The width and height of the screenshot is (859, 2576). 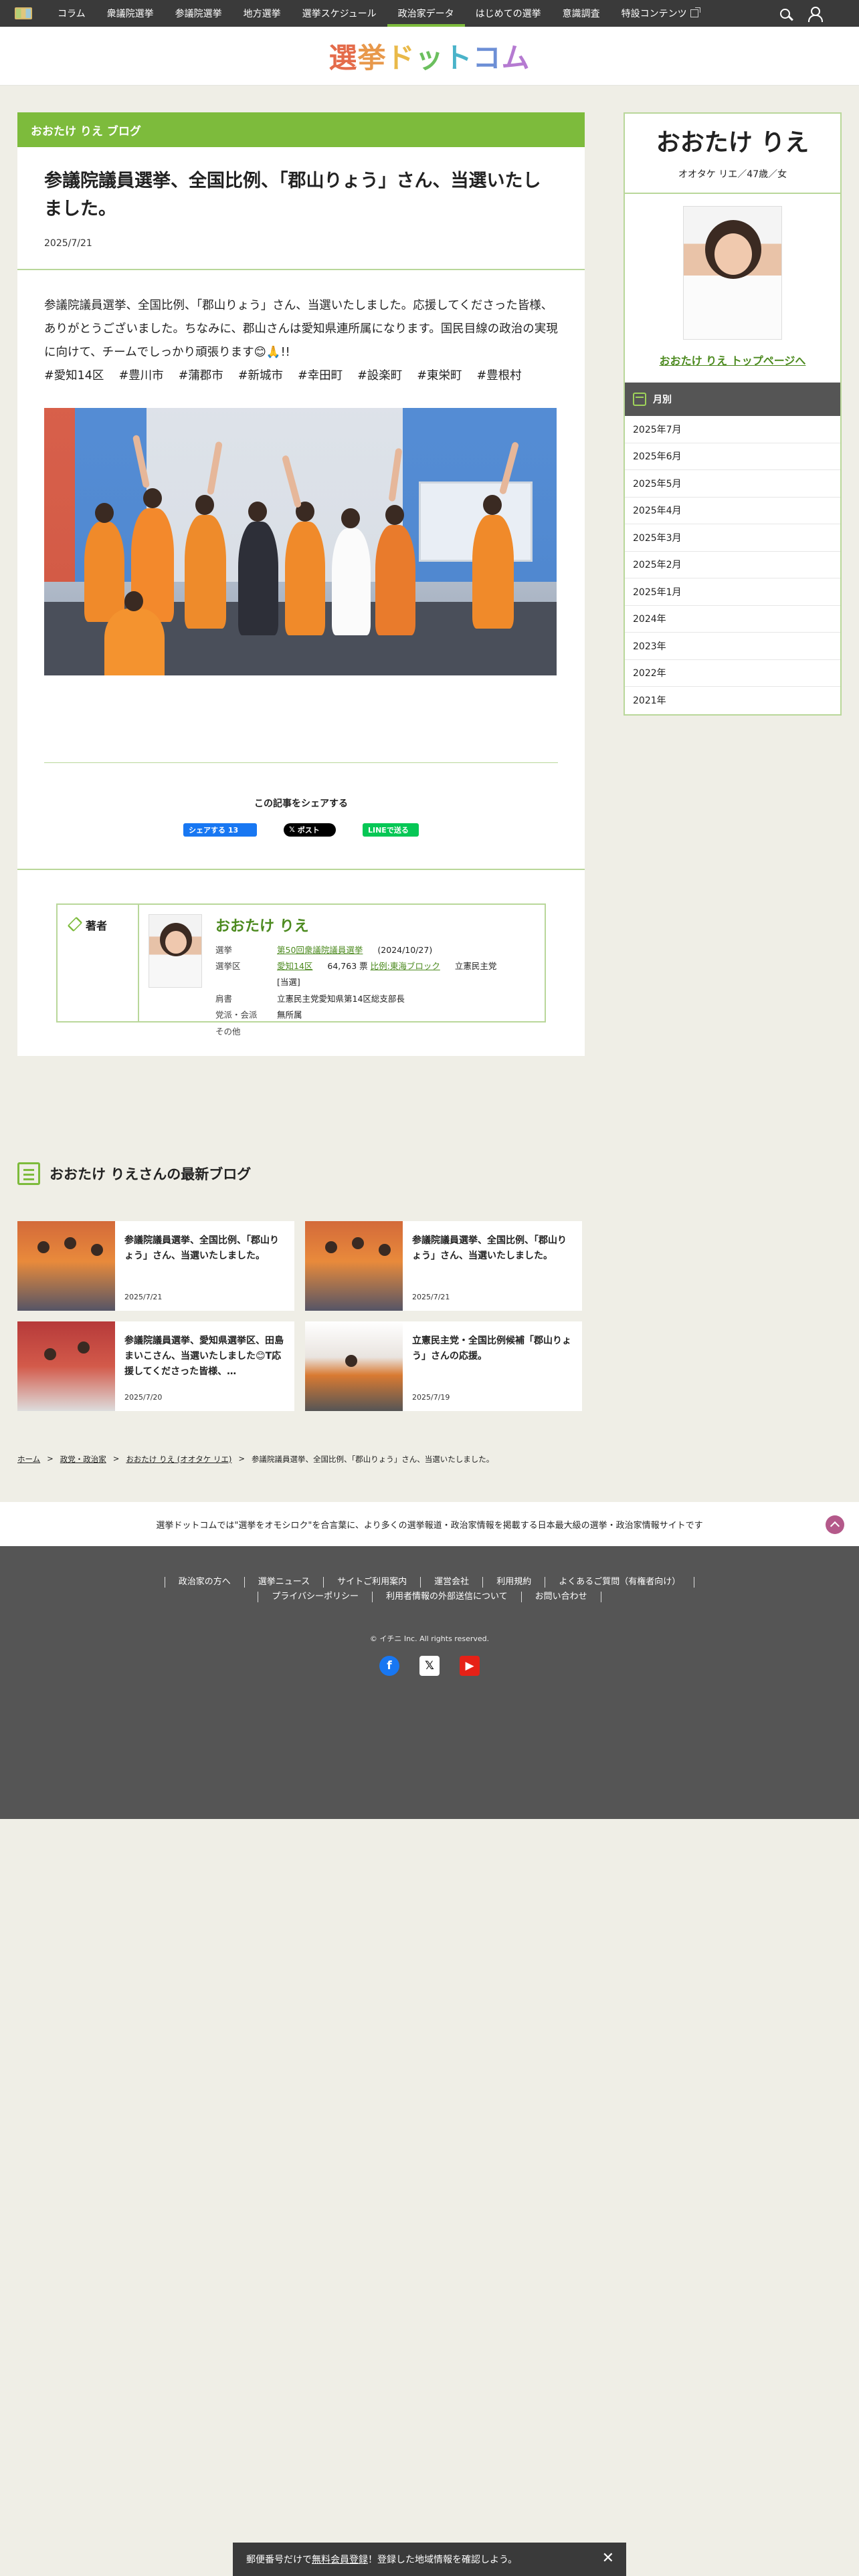 What do you see at coordinates (310, 830) in the screenshot?
I see `x-post-button: 𝕏 ポスト` at bounding box center [310, 830].